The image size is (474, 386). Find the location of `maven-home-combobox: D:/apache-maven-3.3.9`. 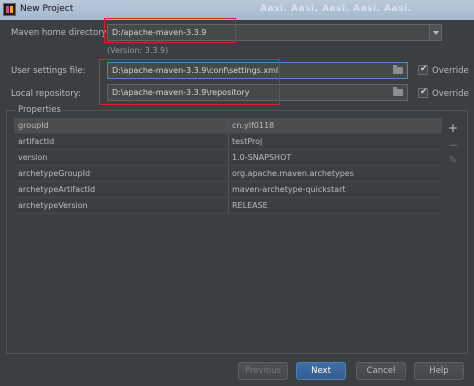

maven-home-combobox: D:/apache-maven-3.3.9 is located at coordinates (268, 32).